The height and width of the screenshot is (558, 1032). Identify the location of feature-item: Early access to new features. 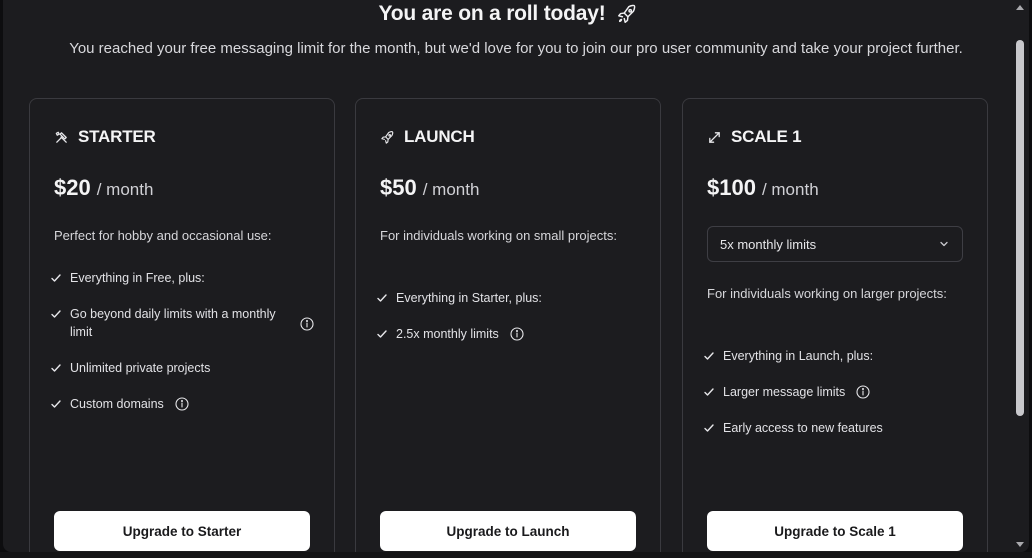
(835, 428).